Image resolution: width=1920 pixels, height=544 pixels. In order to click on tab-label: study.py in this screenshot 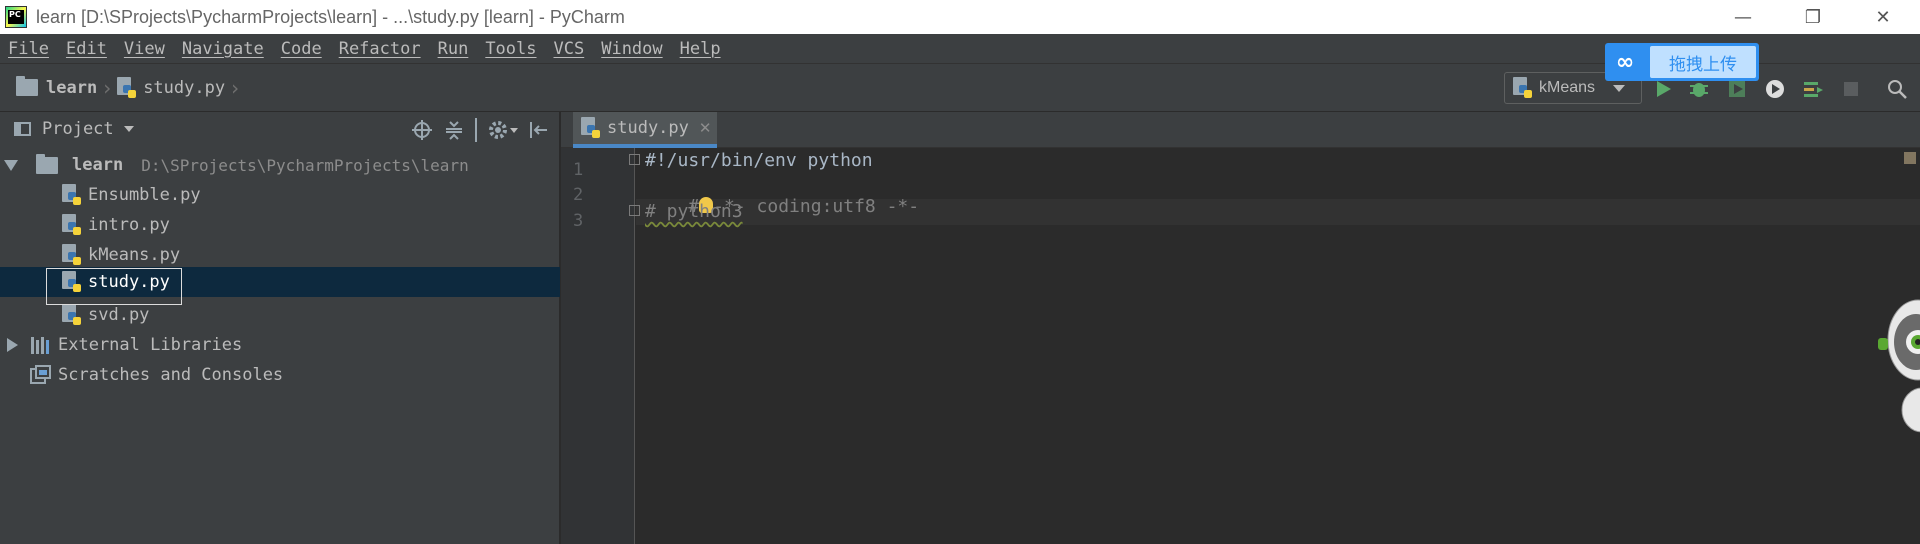, I will do `click(648, 128)`.